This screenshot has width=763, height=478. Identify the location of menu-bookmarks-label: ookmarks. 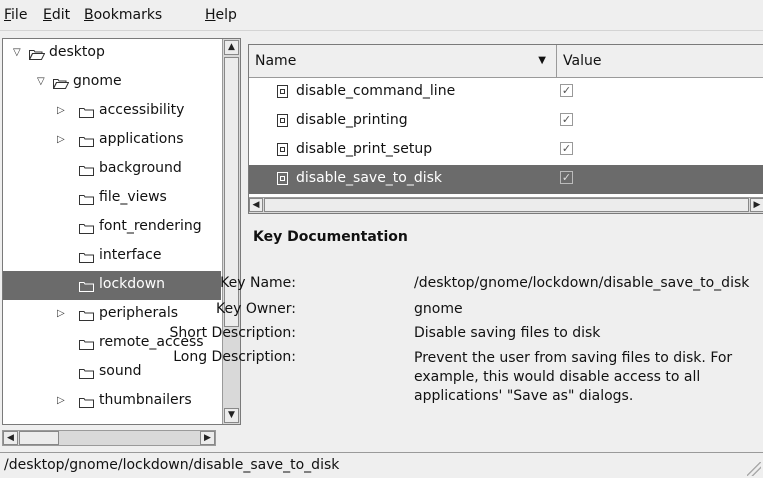
(128, 15).